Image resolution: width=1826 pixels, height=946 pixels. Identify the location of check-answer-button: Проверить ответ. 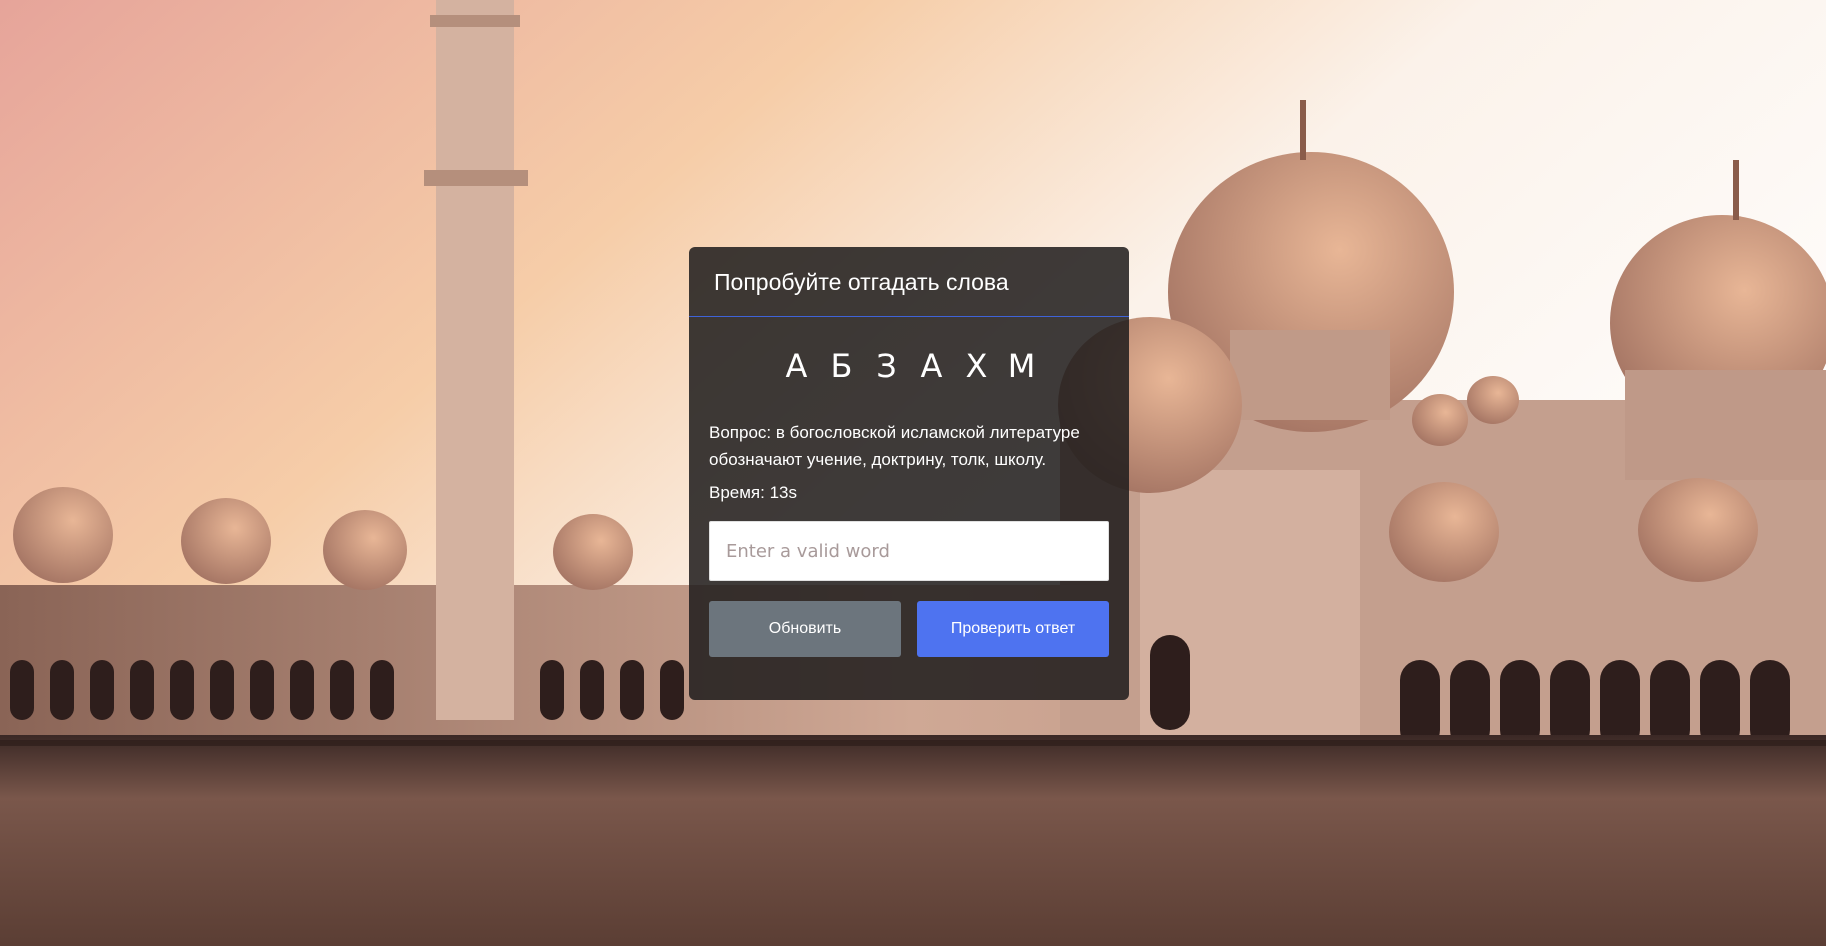
(1013, 629).